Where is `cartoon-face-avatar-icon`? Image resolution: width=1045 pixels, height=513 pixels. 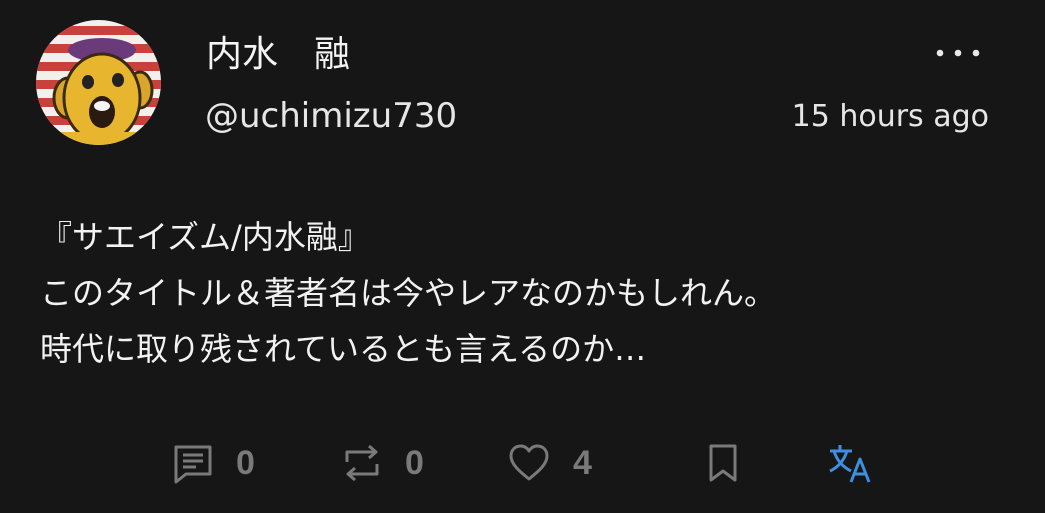
cartoon-face-avatar-icon is located at coordinates (98, 82).